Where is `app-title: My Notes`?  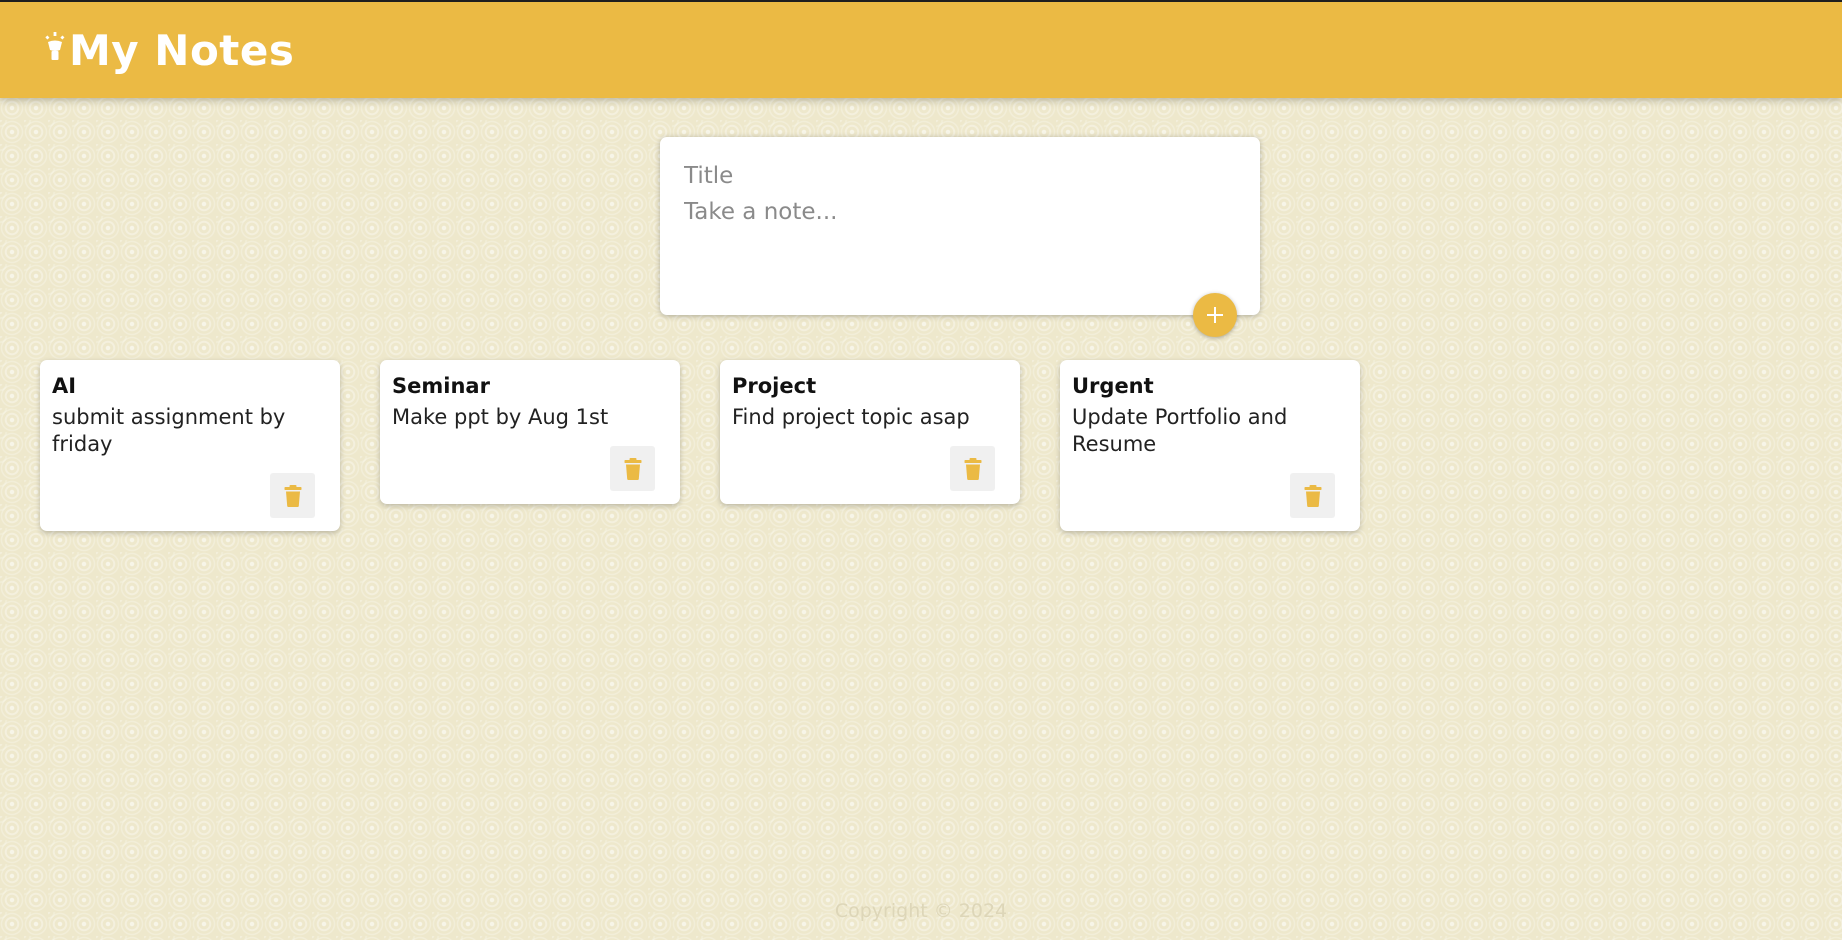 app-title: My Notes is located at coordinates (182, 50).